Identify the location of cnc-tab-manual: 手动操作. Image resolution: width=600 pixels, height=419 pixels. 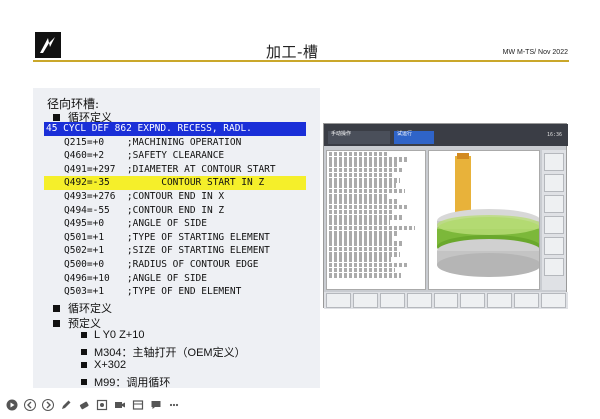
(359, 137).